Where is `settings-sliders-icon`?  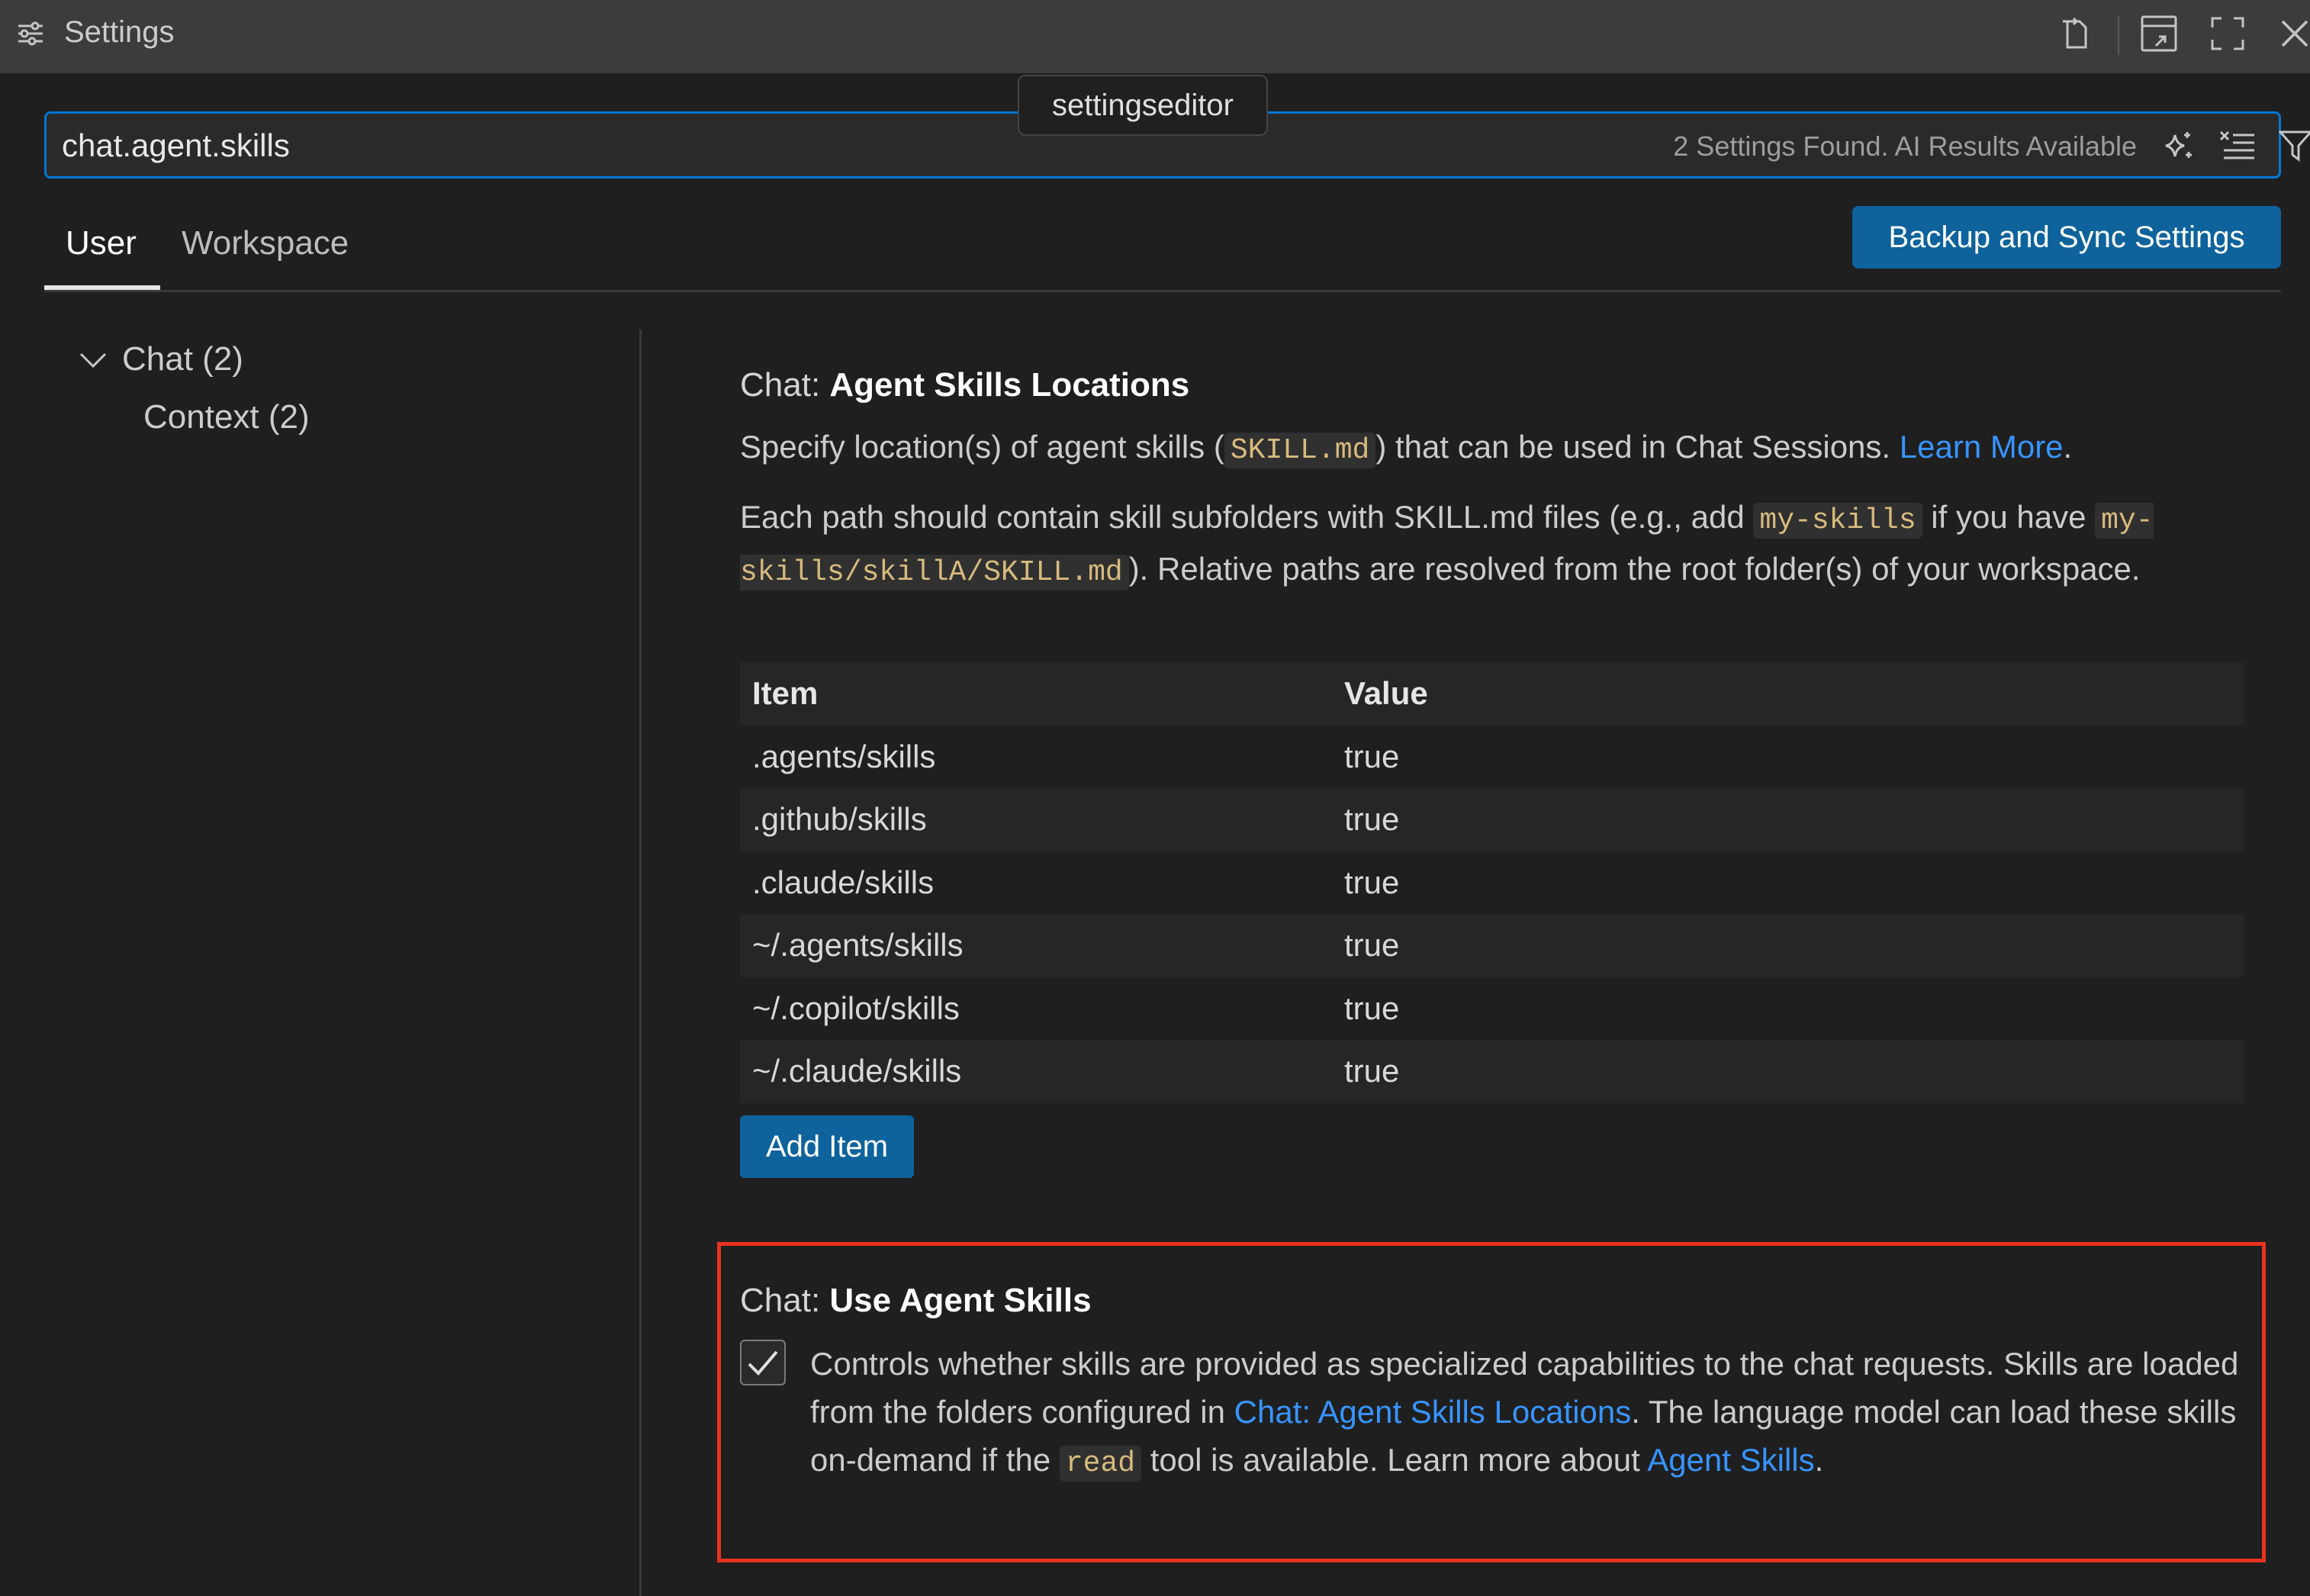
settings-sliders-icon is located at coordinates (31, 33).